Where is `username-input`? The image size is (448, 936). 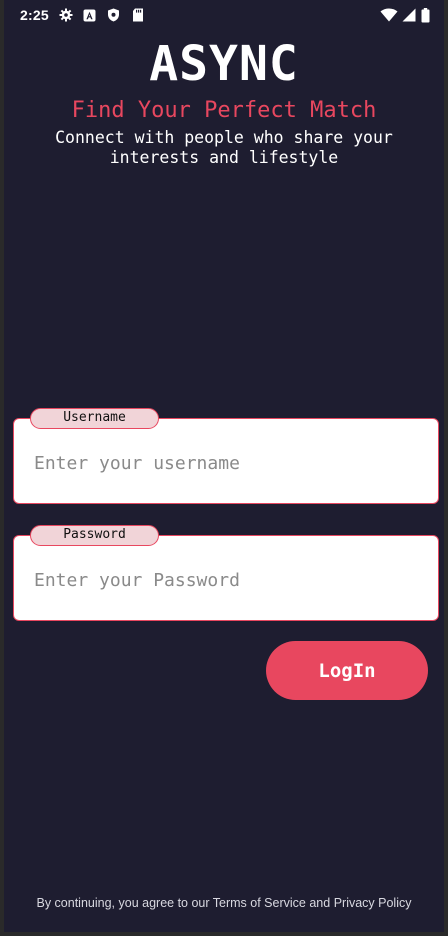
username-input is located at coordinates (229, 463).